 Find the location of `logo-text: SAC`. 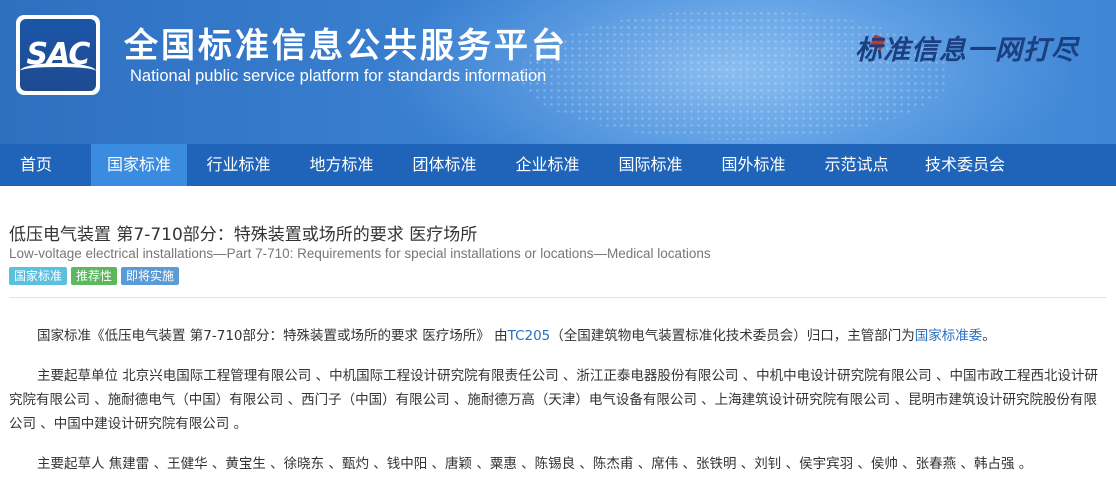

logo-text: SAC is located at coordinates (58, 54).